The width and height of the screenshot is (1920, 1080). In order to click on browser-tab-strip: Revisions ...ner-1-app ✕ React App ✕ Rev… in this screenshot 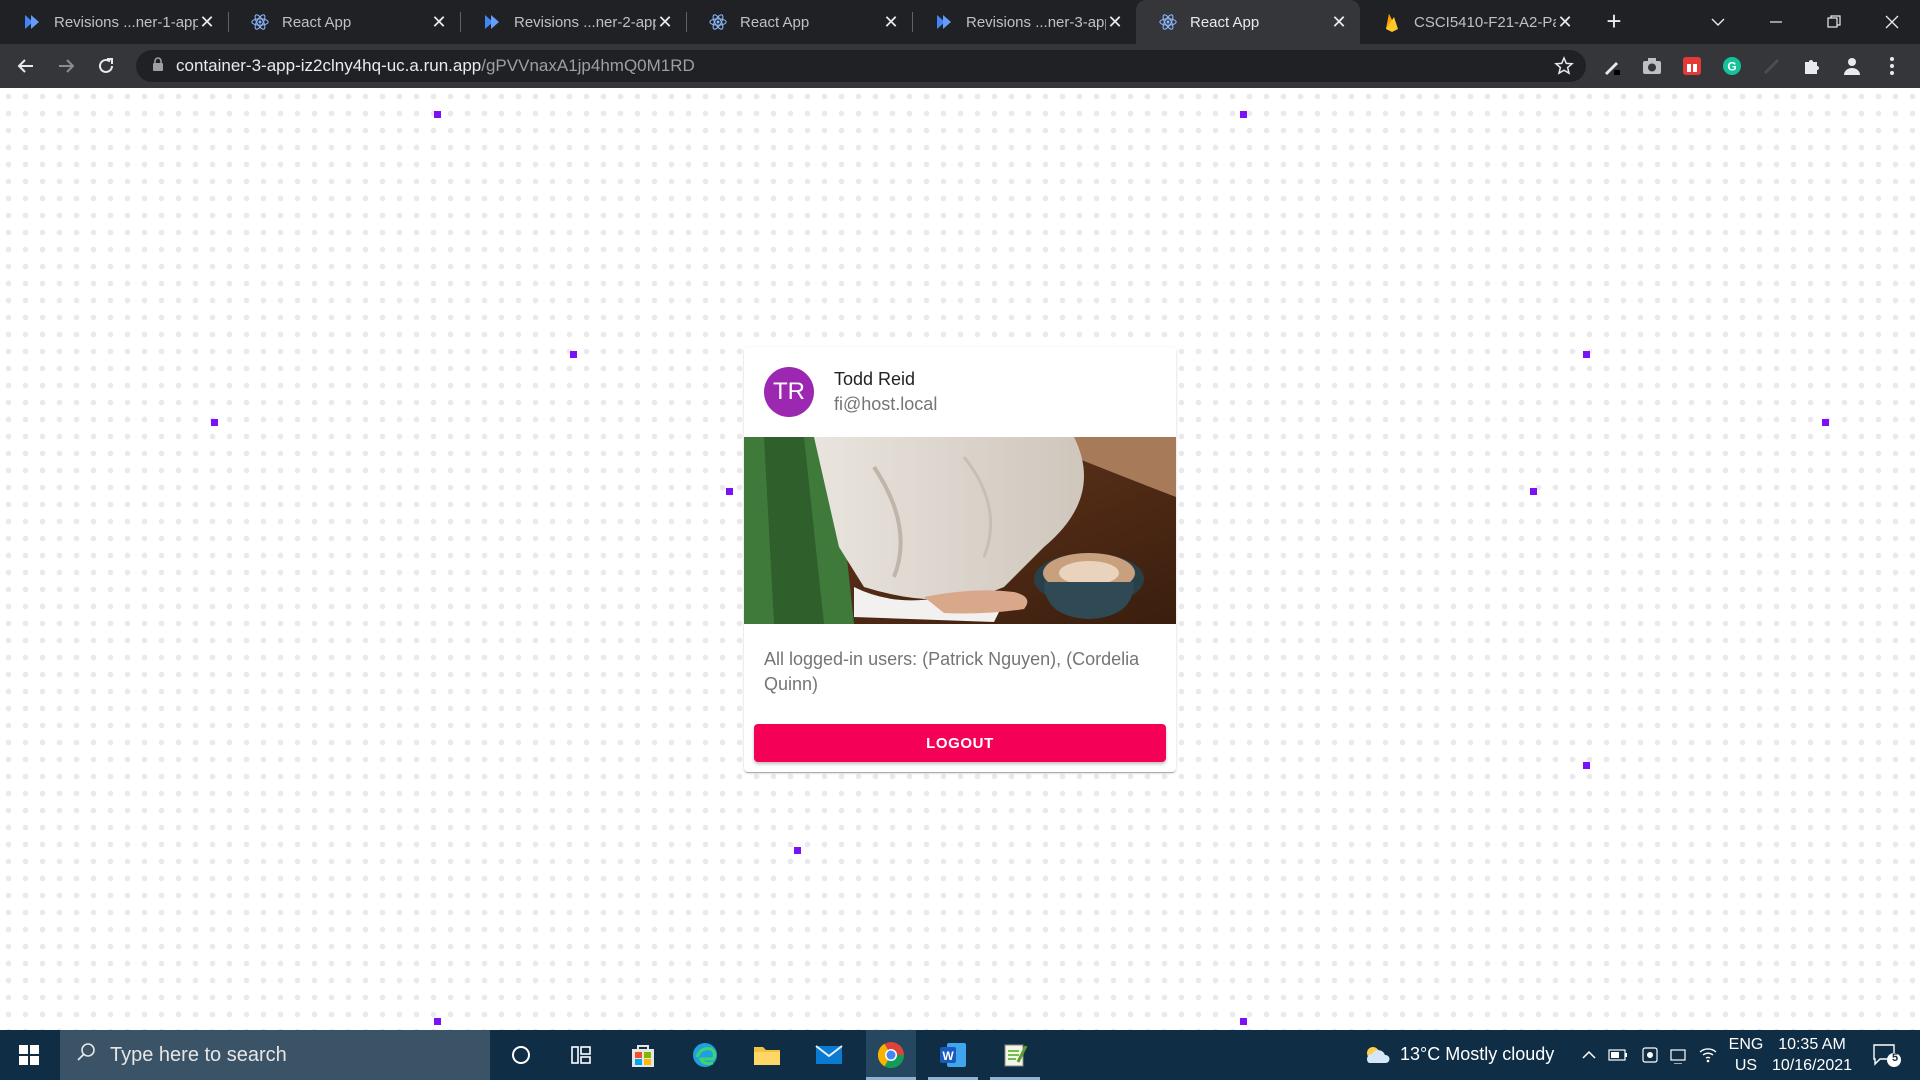, I will do `click(960, 22)`.